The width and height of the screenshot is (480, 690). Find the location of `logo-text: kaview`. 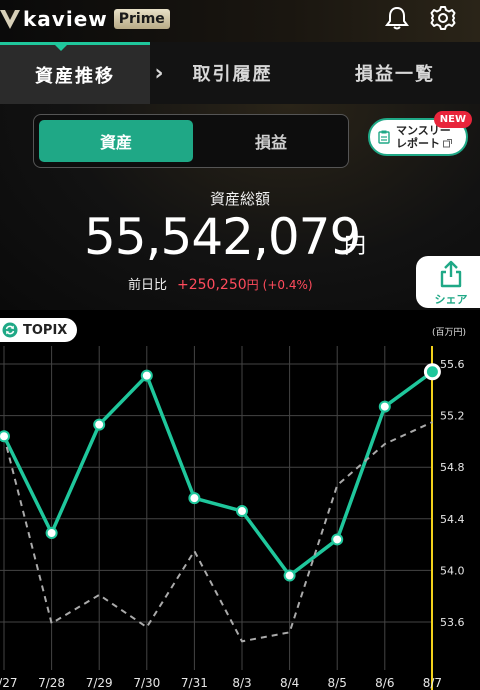

logo-text: kaview is located at coordinates (65, 19).